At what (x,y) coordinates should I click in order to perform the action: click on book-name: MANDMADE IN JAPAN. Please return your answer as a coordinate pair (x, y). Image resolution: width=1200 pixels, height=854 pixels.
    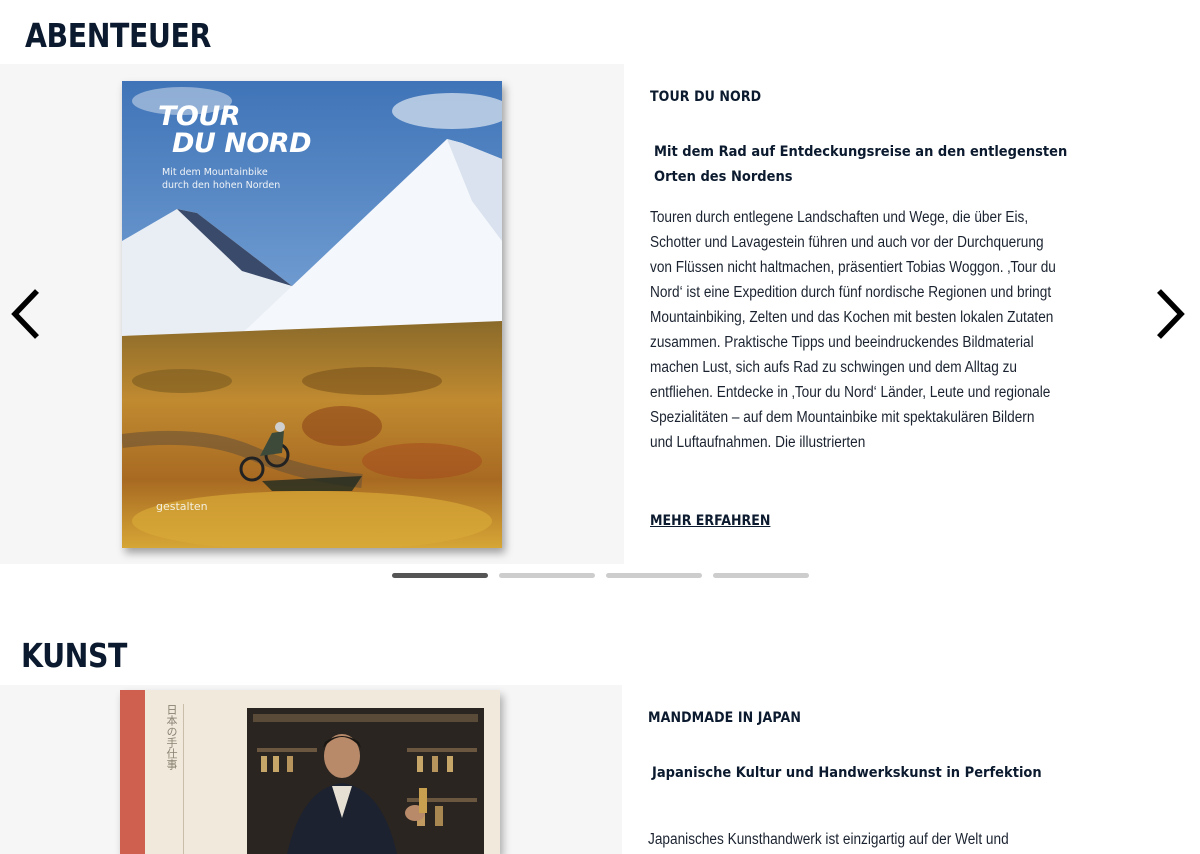
    Looking at the image, I should click on (725, 718).